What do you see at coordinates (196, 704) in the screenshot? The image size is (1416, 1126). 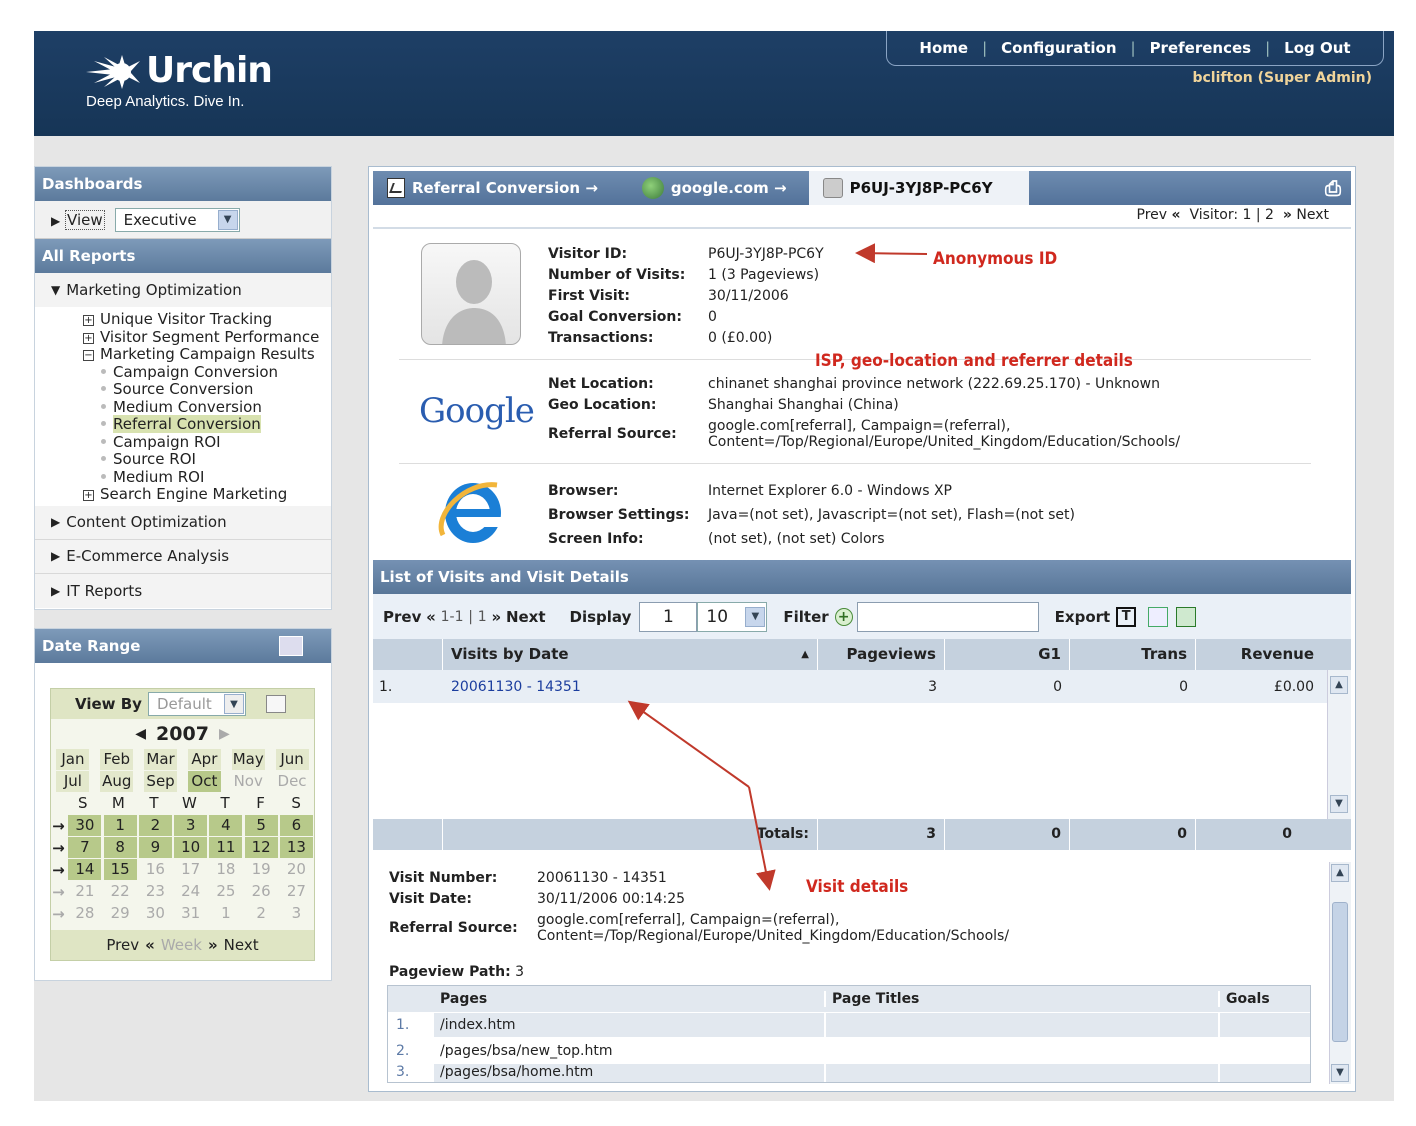 I see `view-by-select: Default ▼` at bounding box center [196, 704].